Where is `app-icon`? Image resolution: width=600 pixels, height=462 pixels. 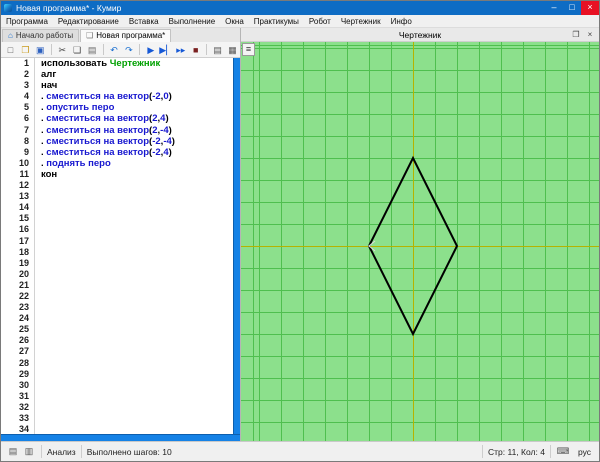
app-icon is located at coordinates (8, 8).